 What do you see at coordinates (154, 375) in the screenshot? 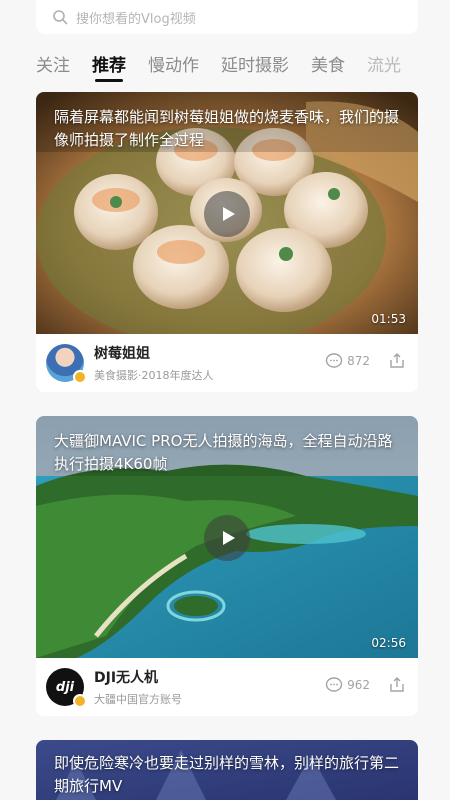
I see `author-description: 美食摄影·2018年度达人` at bounding box center [154, 375].